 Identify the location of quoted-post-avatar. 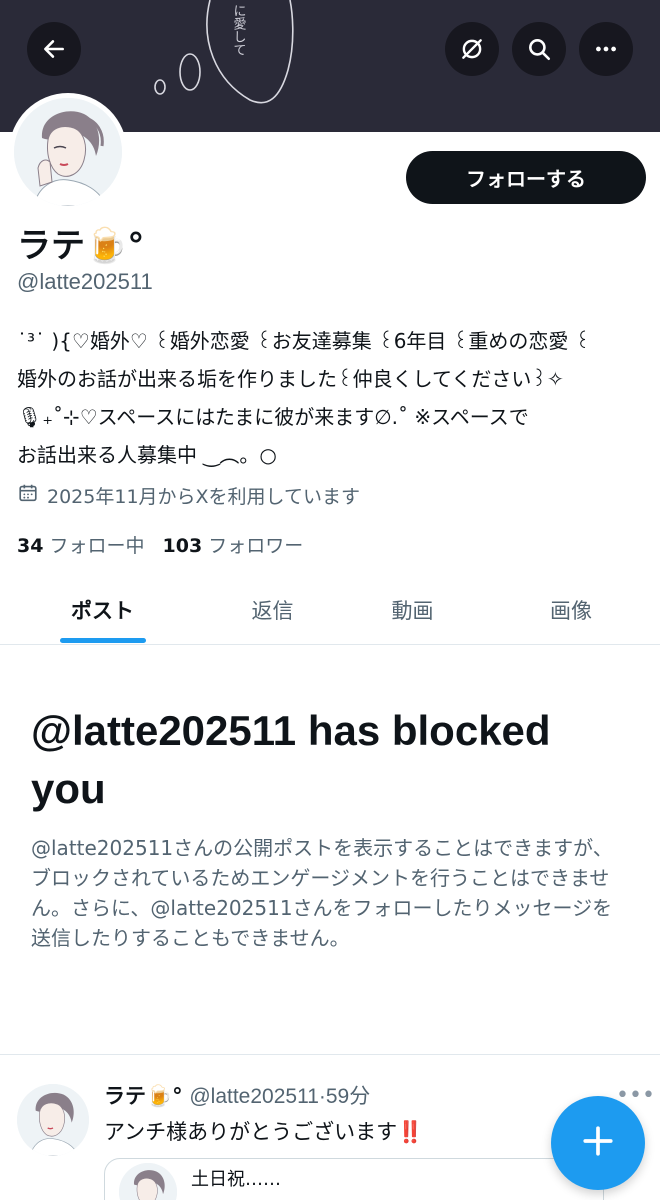
(148, 1181).